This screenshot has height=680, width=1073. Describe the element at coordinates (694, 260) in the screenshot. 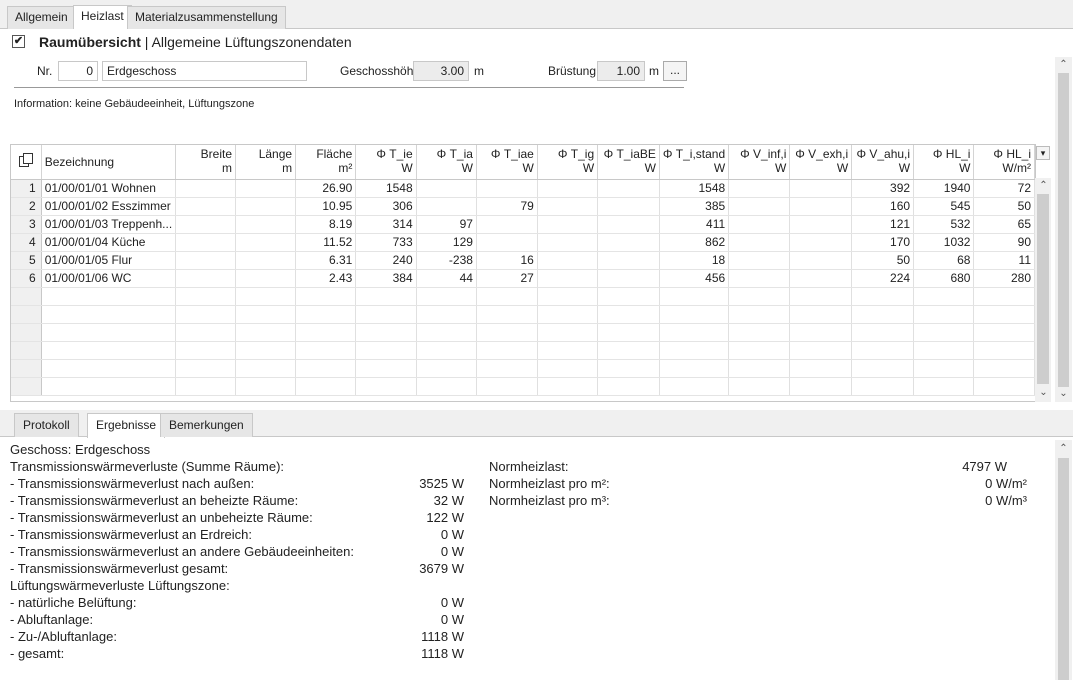

I see `table-cell: 18` at that location.